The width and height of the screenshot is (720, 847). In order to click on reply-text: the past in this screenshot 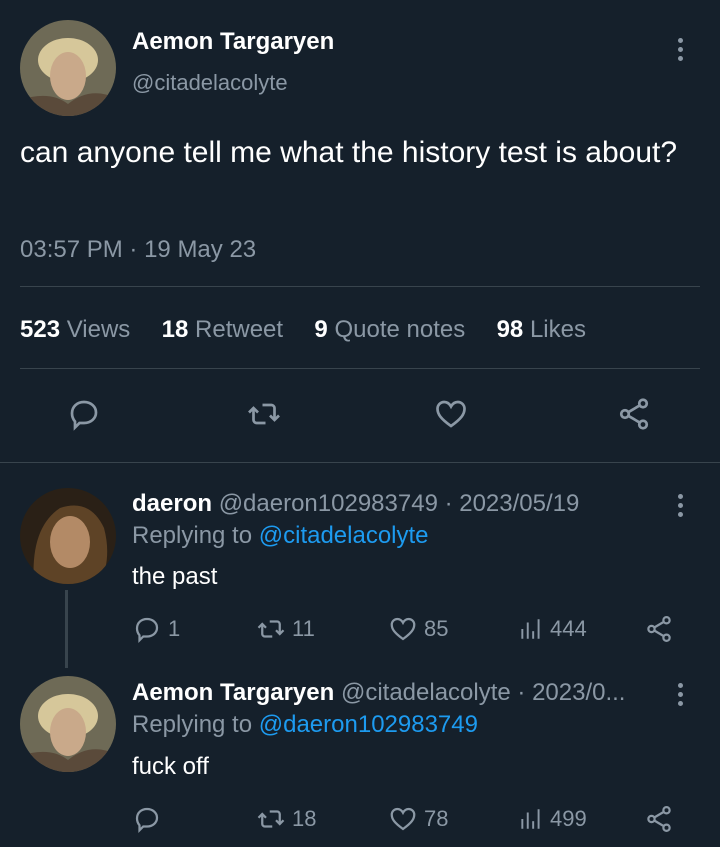, I will do `click(175, 576)`.